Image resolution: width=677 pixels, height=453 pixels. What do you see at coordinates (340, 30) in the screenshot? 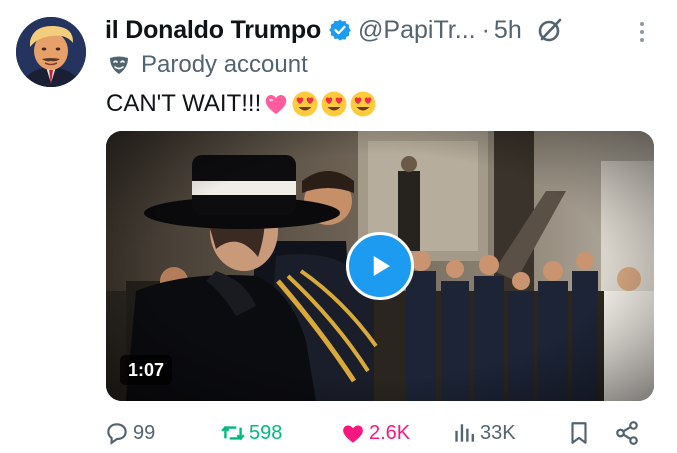
I see `verified-badge-icon` at bounding box center [340, 30].